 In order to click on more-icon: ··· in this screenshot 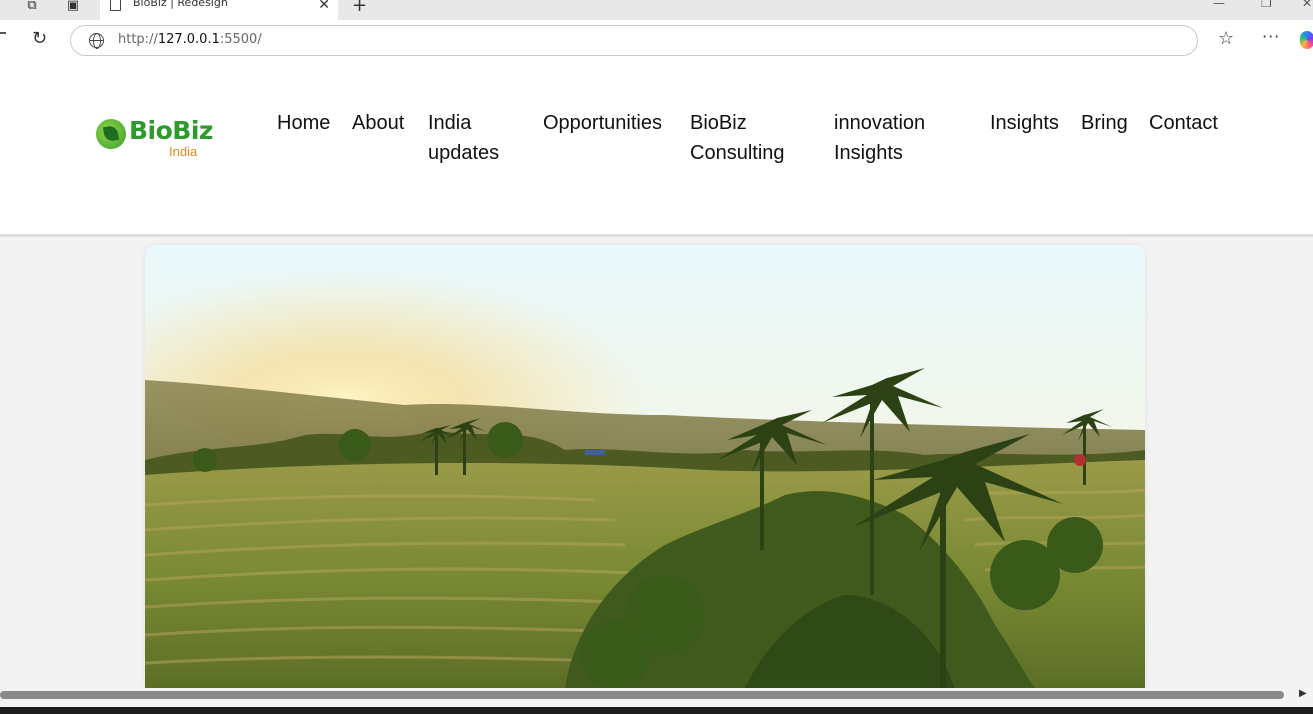, I will do `click(1271, 36)`.